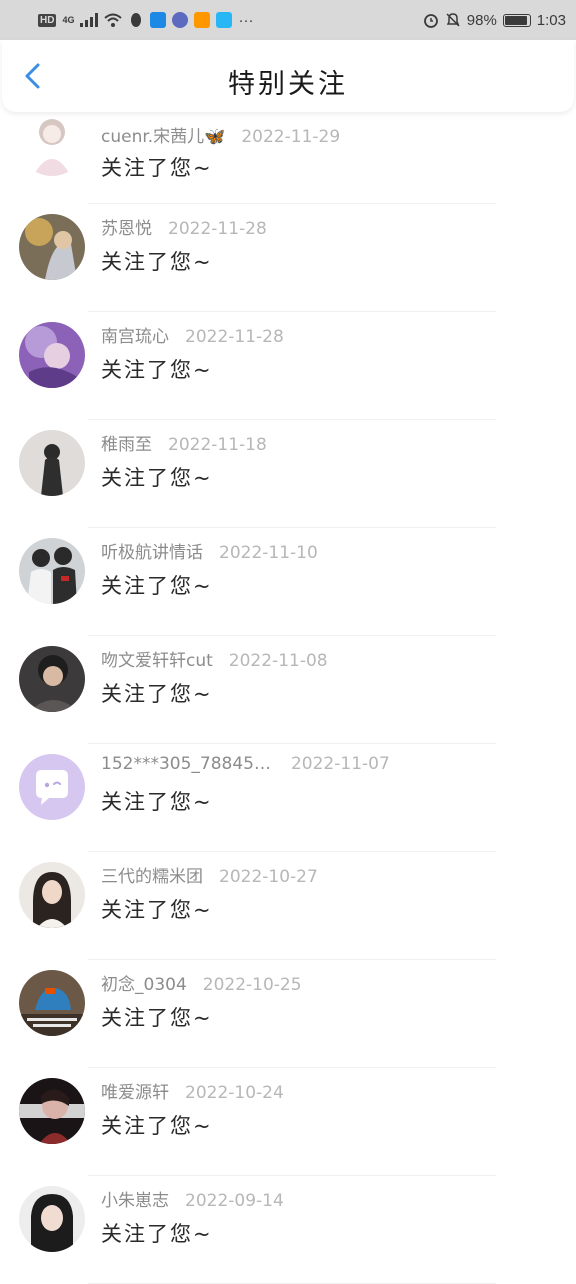  I want to click on name-line: 152***305_78845… 2022-11-07, so click(245, 764).